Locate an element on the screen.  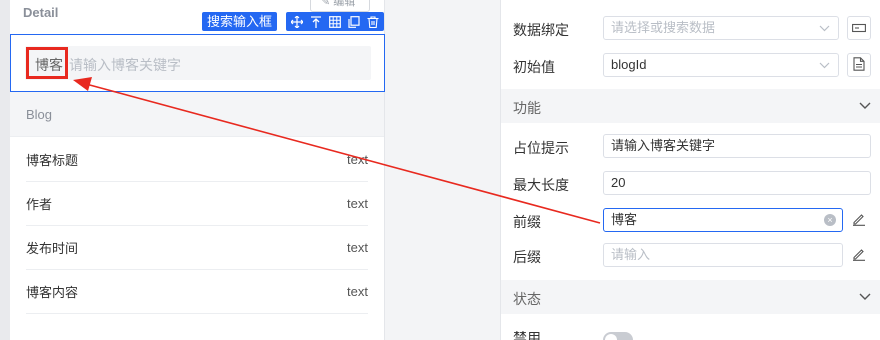
field-row: 博客标题 text is located at coordinates (197, 160).